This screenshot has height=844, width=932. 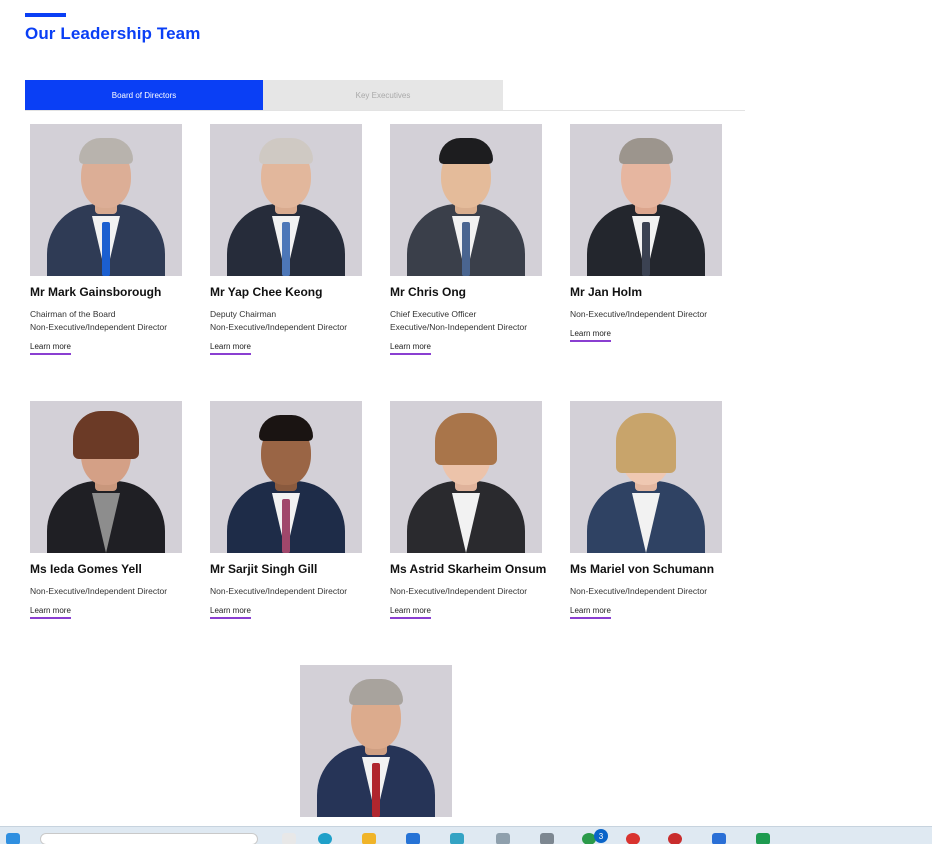 I want to click on file-explorer-icon, so click(x=369, y=838).